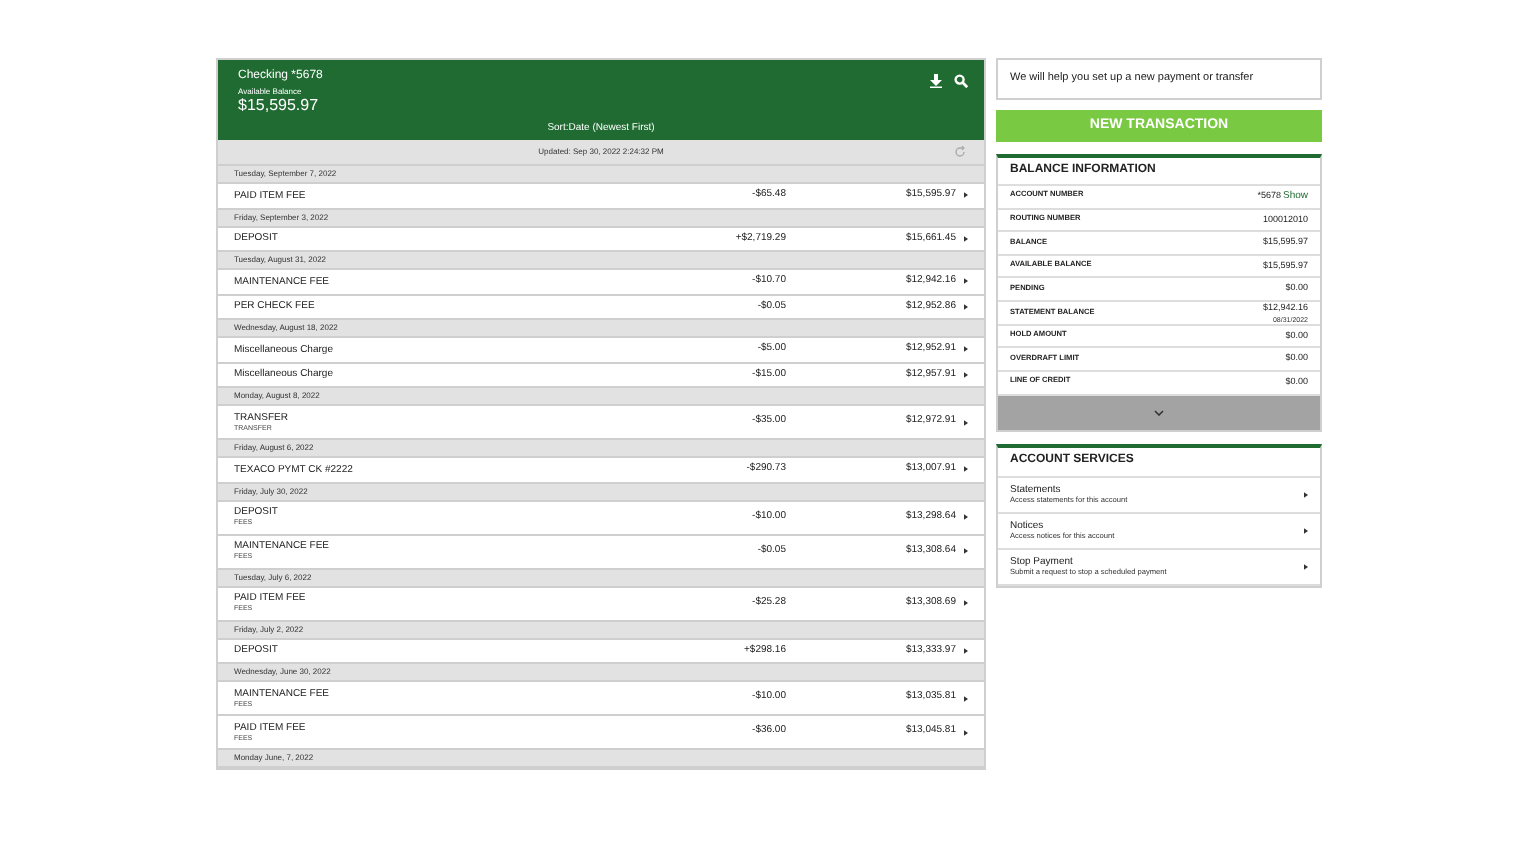 This screenshot has width=1536, height=864. I want to click on search-icon, so click(961, 81).